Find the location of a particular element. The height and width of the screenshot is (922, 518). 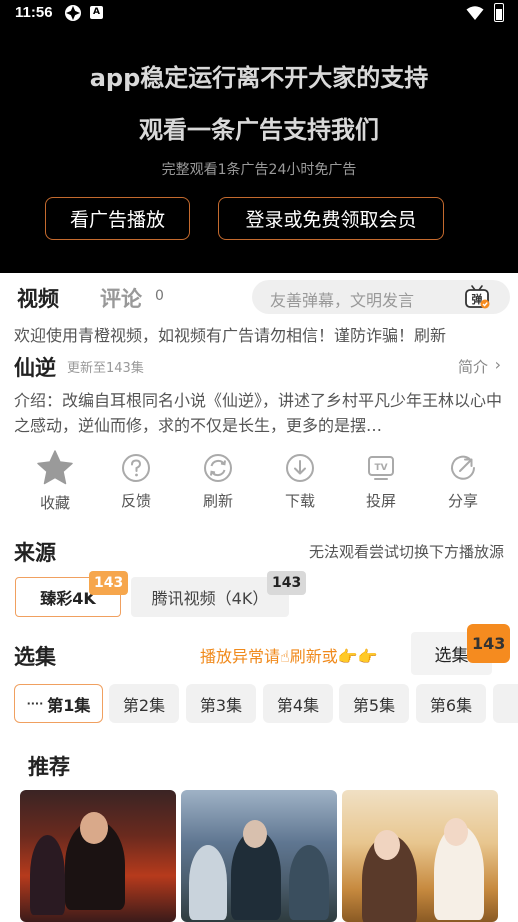

tv-icon: TV is located at coordinates (381, 468).